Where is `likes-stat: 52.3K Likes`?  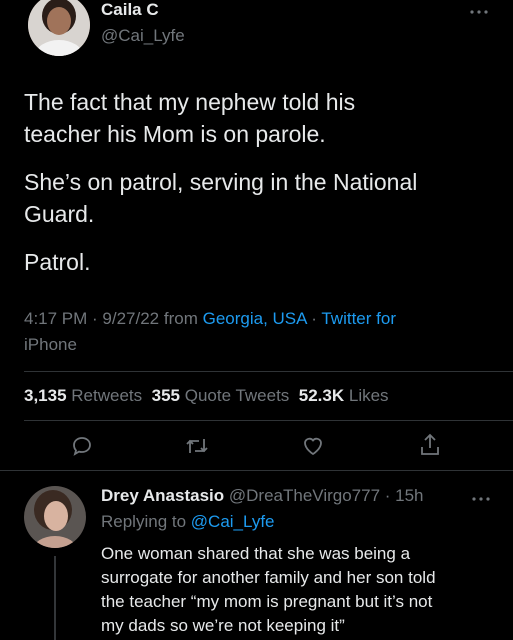
likes-stat: 52.3K Likes is located at coordinates (344, 395).